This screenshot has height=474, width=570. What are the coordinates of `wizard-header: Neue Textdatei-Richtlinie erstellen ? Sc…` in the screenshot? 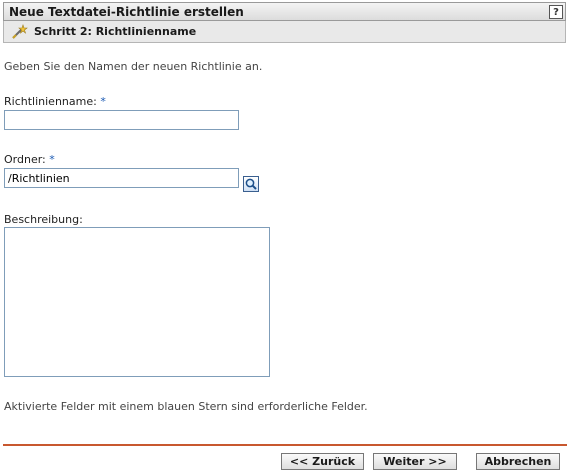 It's located at (284, 22).